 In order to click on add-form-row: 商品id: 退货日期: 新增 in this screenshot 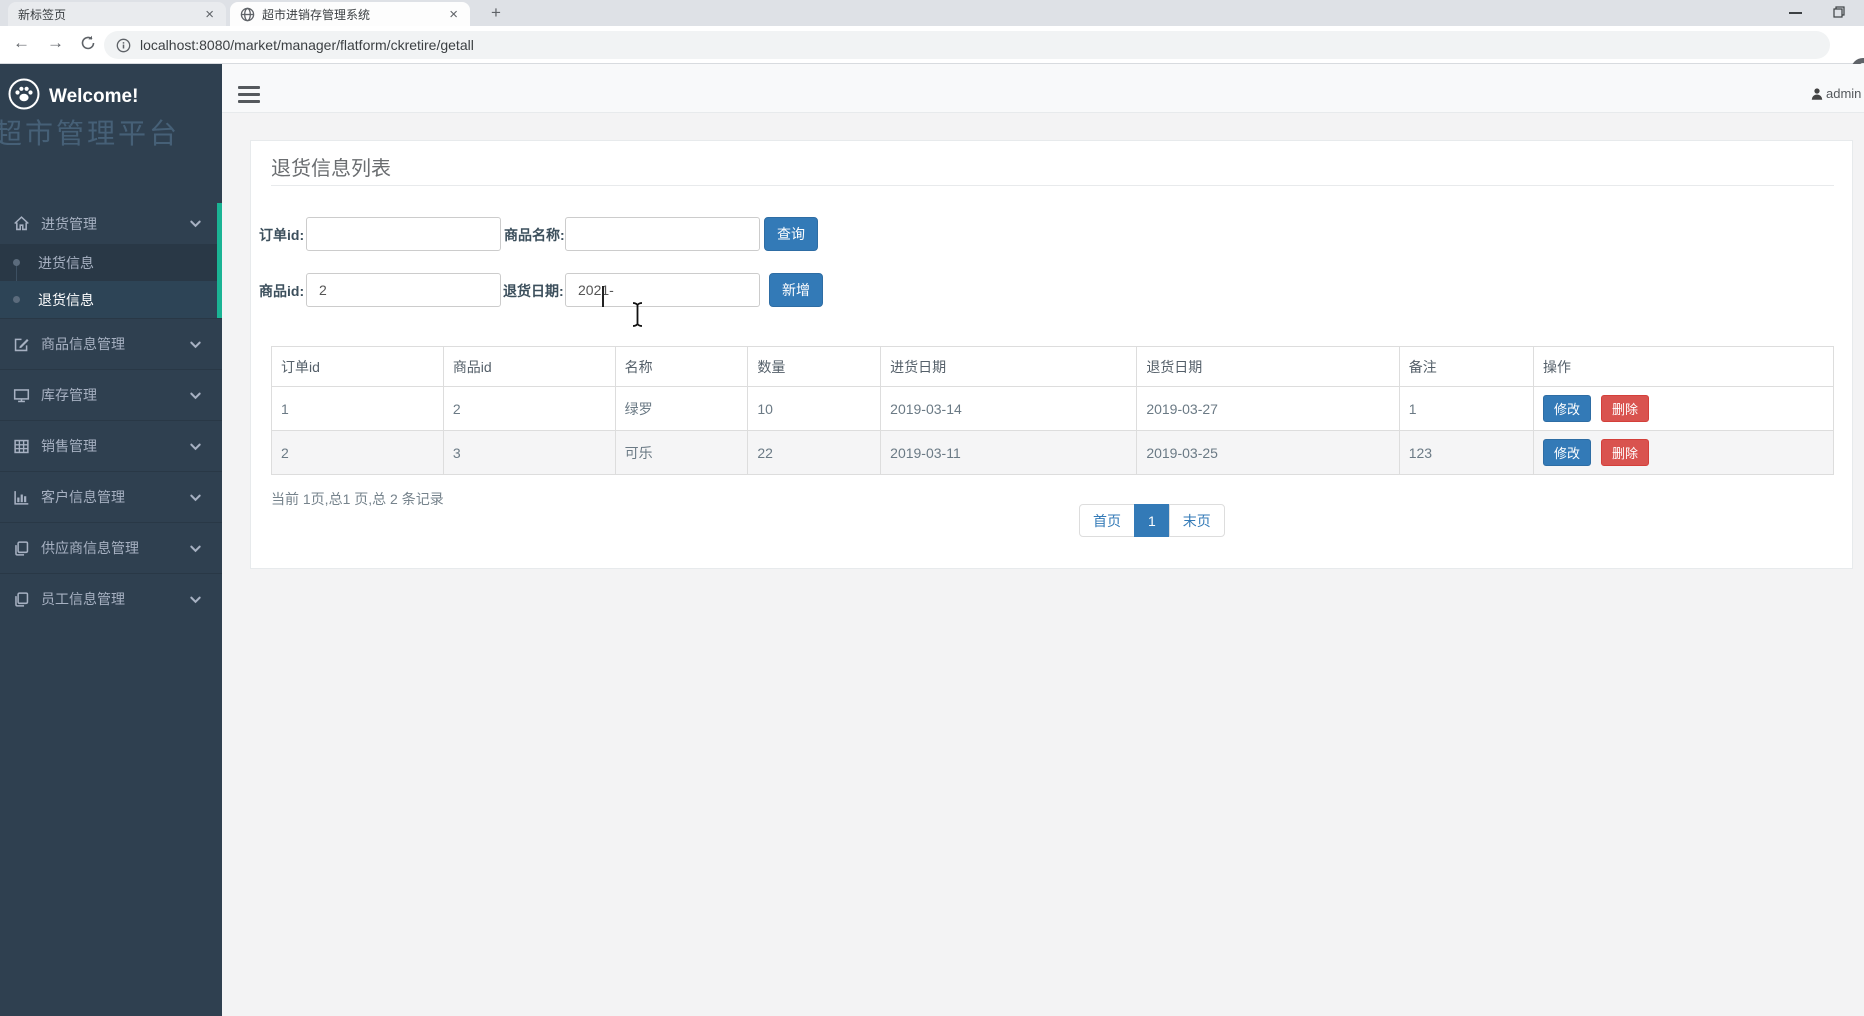, I will do `click(1051, 290)`.